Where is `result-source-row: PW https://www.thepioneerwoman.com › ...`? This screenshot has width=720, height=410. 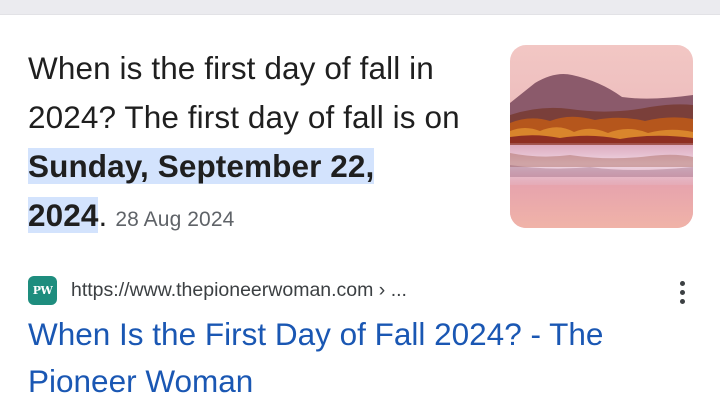
result-source-row: PW https://www.thepioneerwoman.com › ... is located at coordinates (358, 291).